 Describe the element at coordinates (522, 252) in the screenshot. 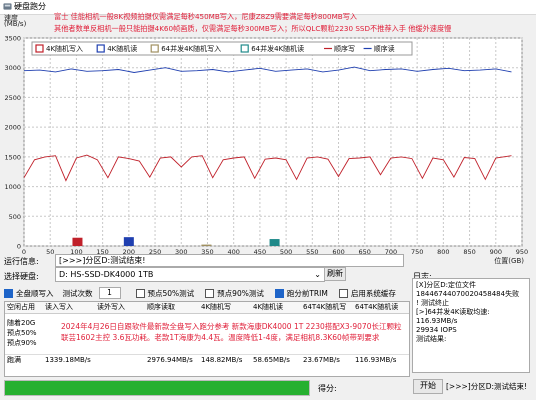

I see `x-tick-label: 950` at that location.